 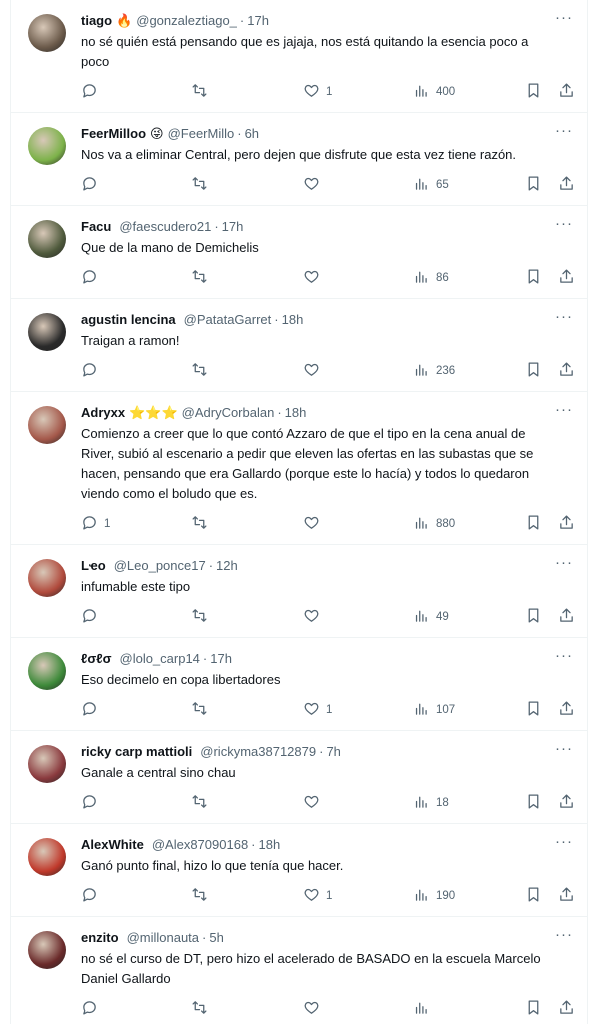 What do you see at coordinates (227, 566) in the screenshot?
I see `timestamp: 12h` at bounding box center [227, 566].